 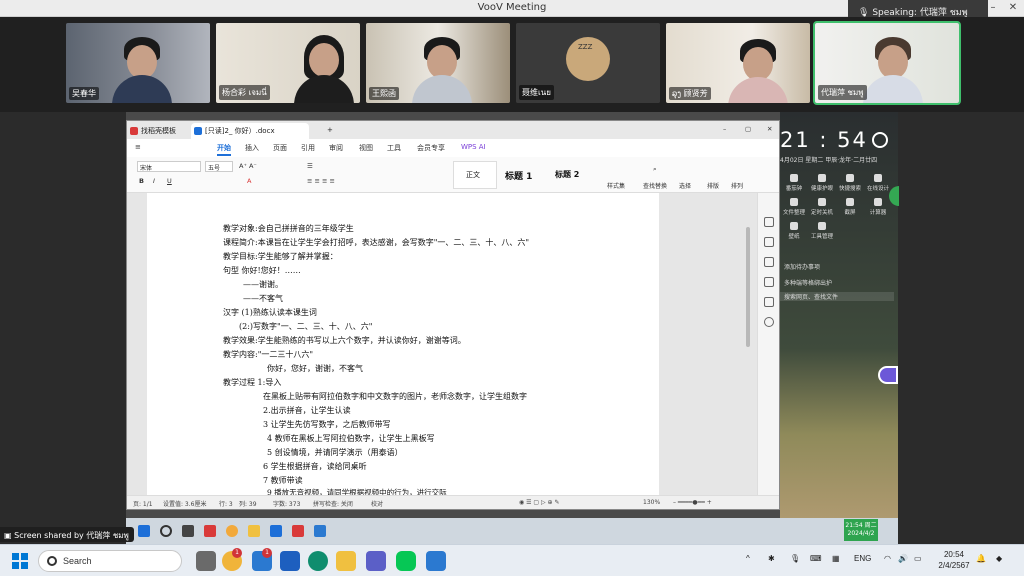 What do you see at coordinates (376, 561) in the screenshot?
I see `teams-icon` at bounding box center [376, 561].